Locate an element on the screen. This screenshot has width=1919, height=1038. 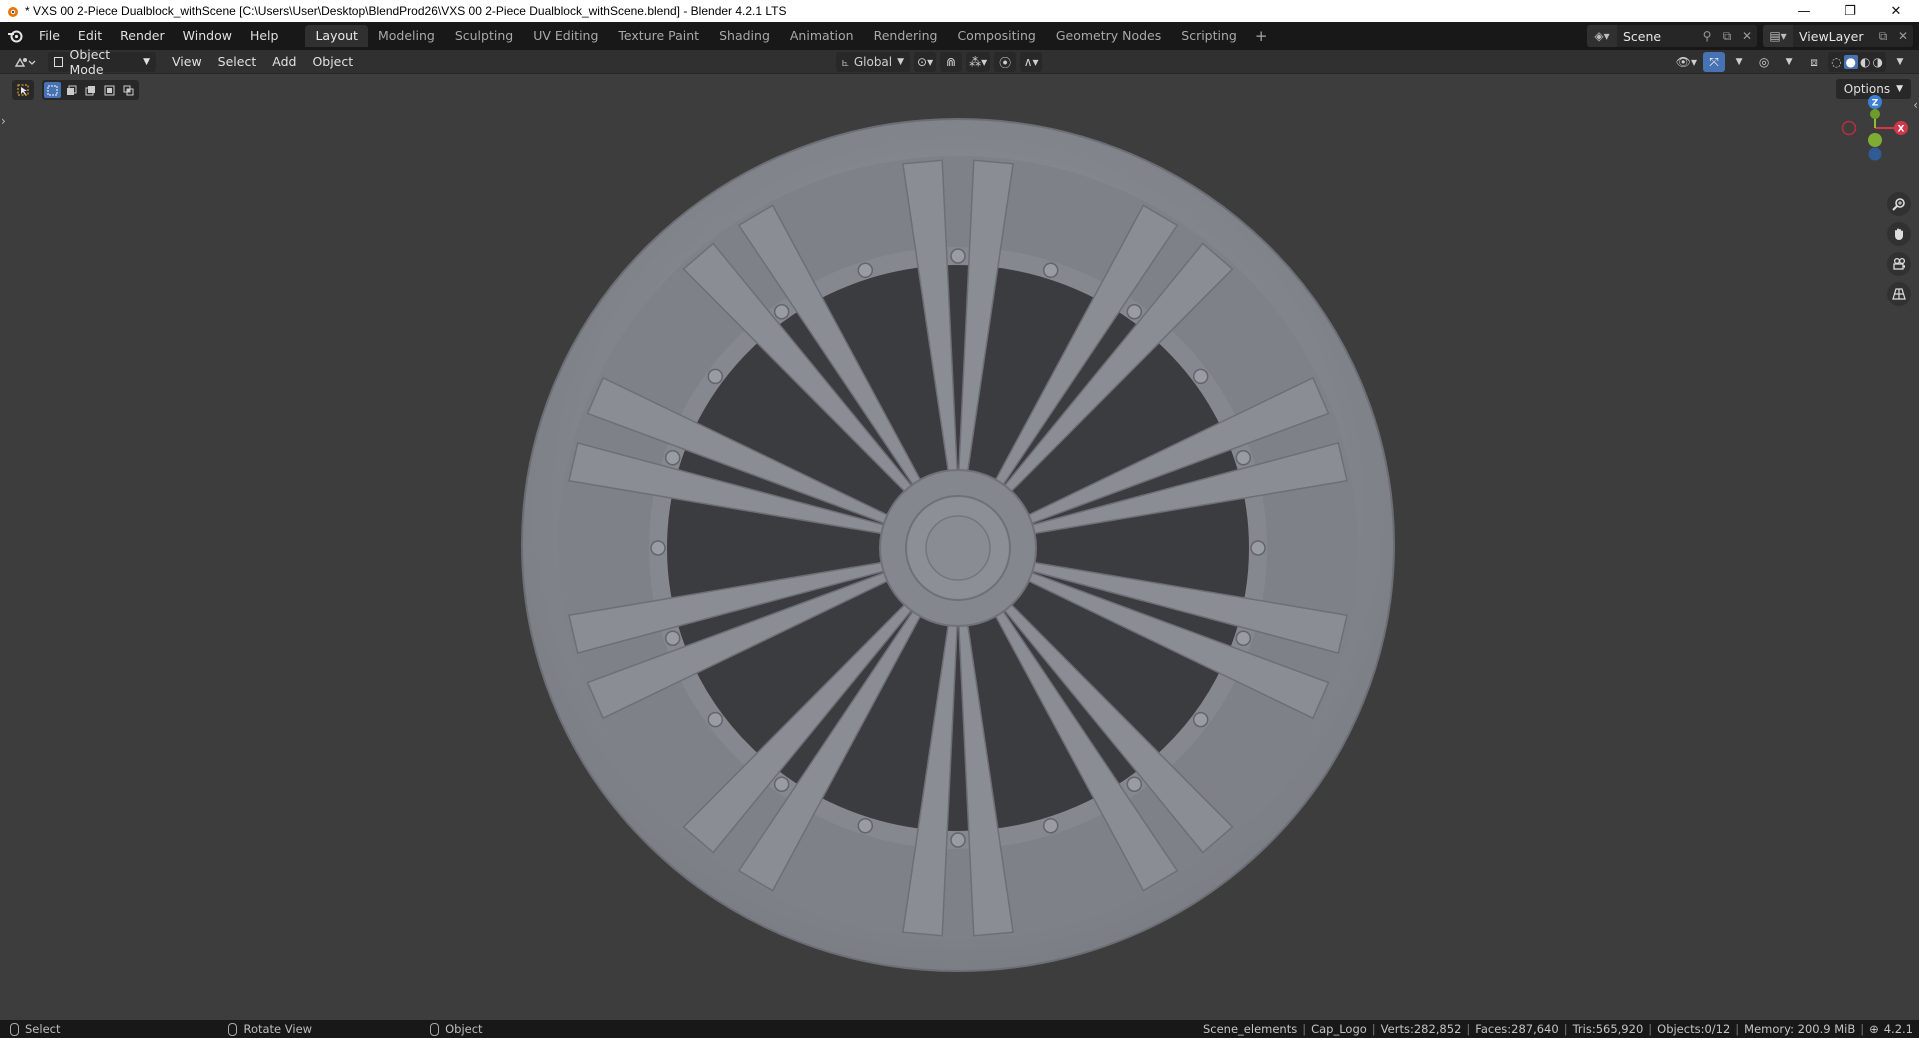
camera-view-icon is located at coordinates (1899, 264).